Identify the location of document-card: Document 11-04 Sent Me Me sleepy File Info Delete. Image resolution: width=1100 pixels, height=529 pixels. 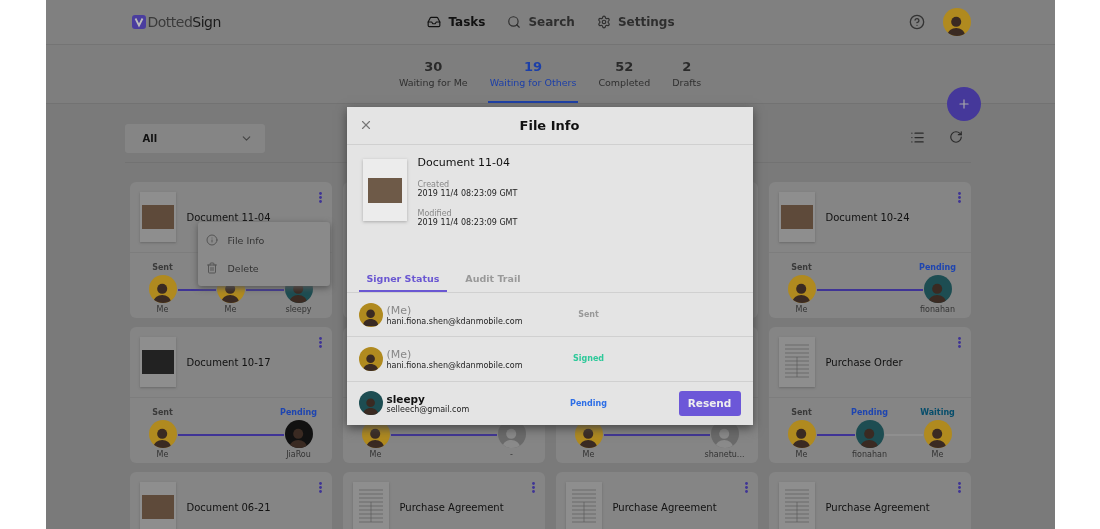
(230, 250).